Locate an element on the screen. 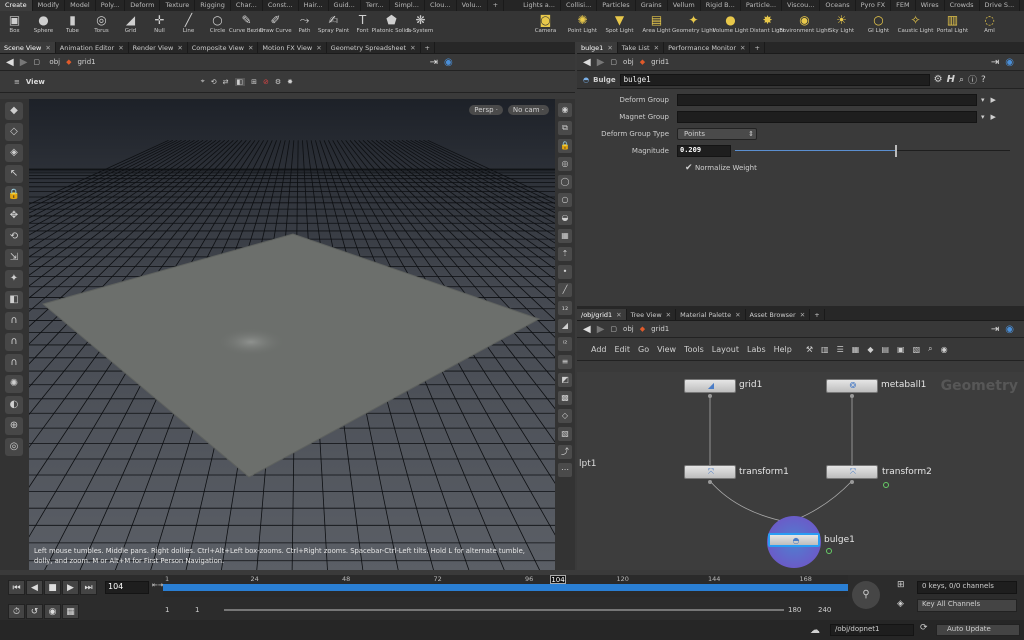  search-icon: ⌕ is located at coordinates (961, 80).